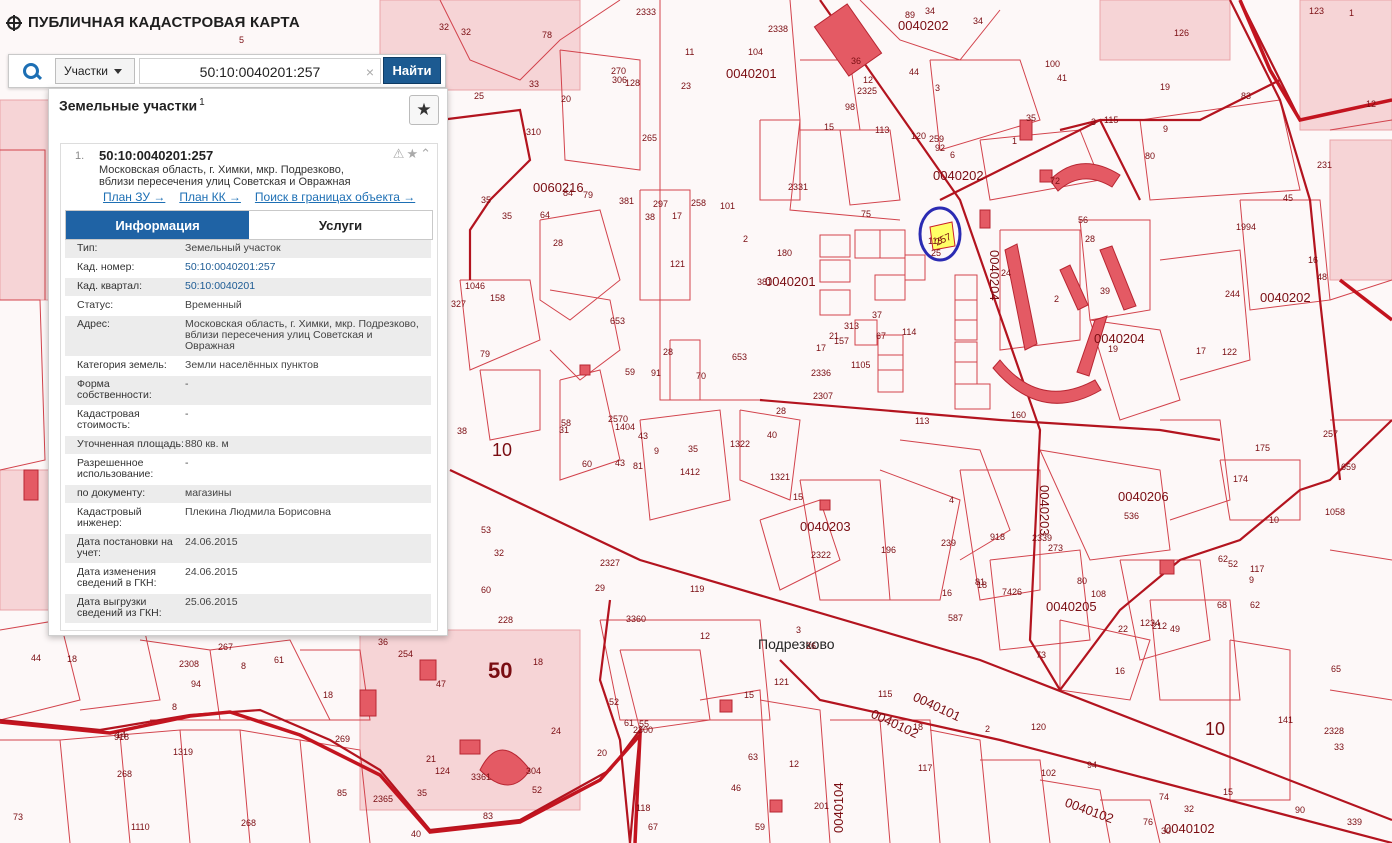 The height and width of the screenshot is (843, 1392). What do you see at coordinates (587, 464) in the screenshot?
I see `parcel-number: 60` at bounding box center [587, 464].